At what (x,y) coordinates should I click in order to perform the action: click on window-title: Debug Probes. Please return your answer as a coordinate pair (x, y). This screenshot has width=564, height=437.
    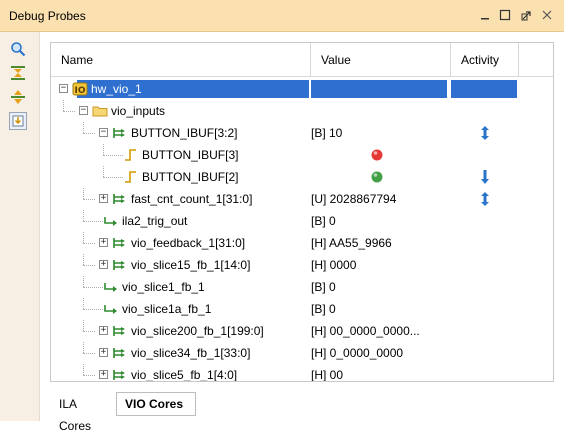
    Looking at the image, I should click on (47, 16).